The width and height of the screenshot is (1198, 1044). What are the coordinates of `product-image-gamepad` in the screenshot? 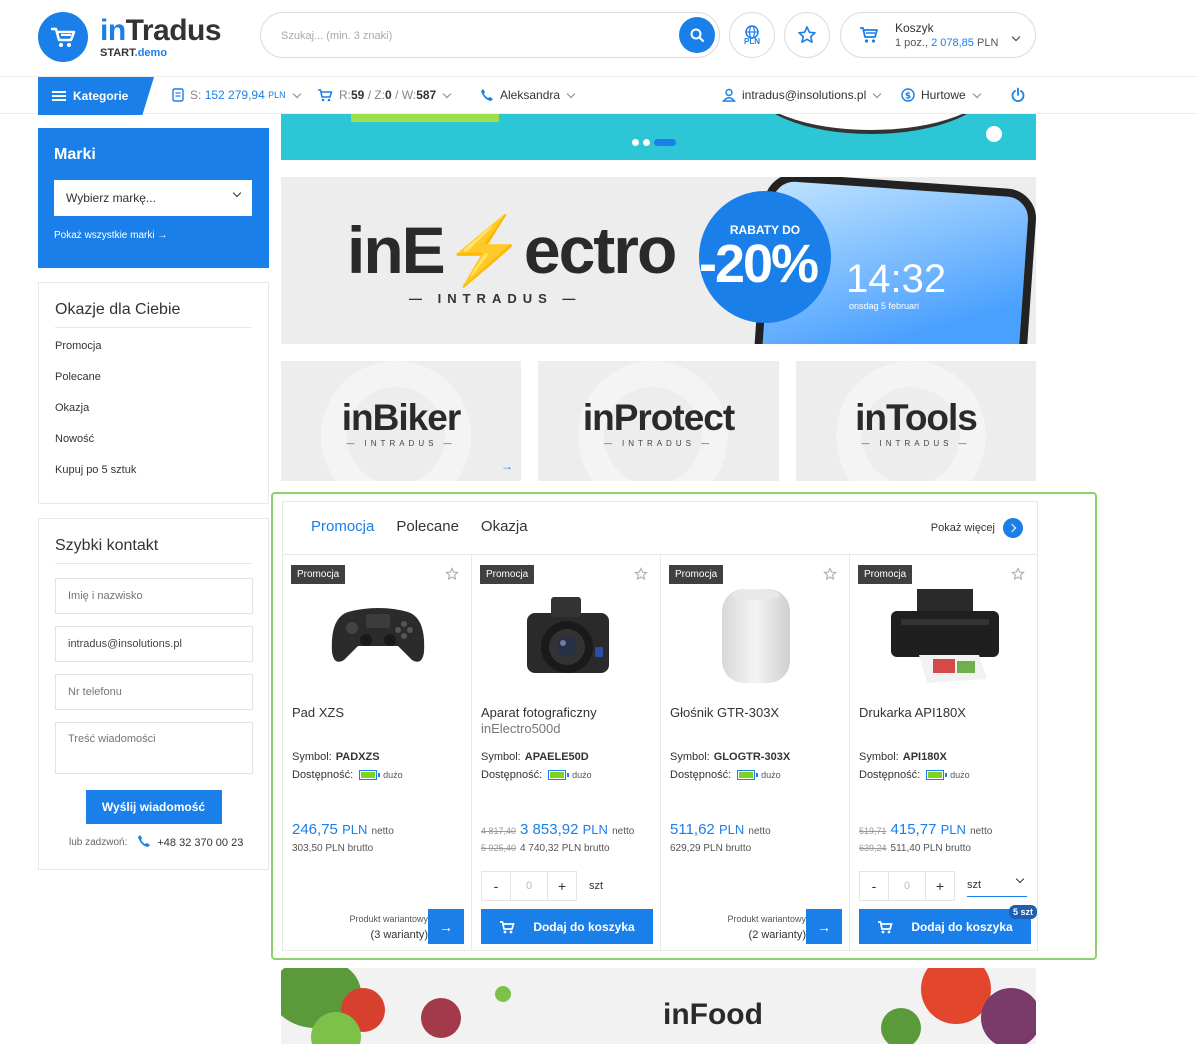 It's located at (378, 635).